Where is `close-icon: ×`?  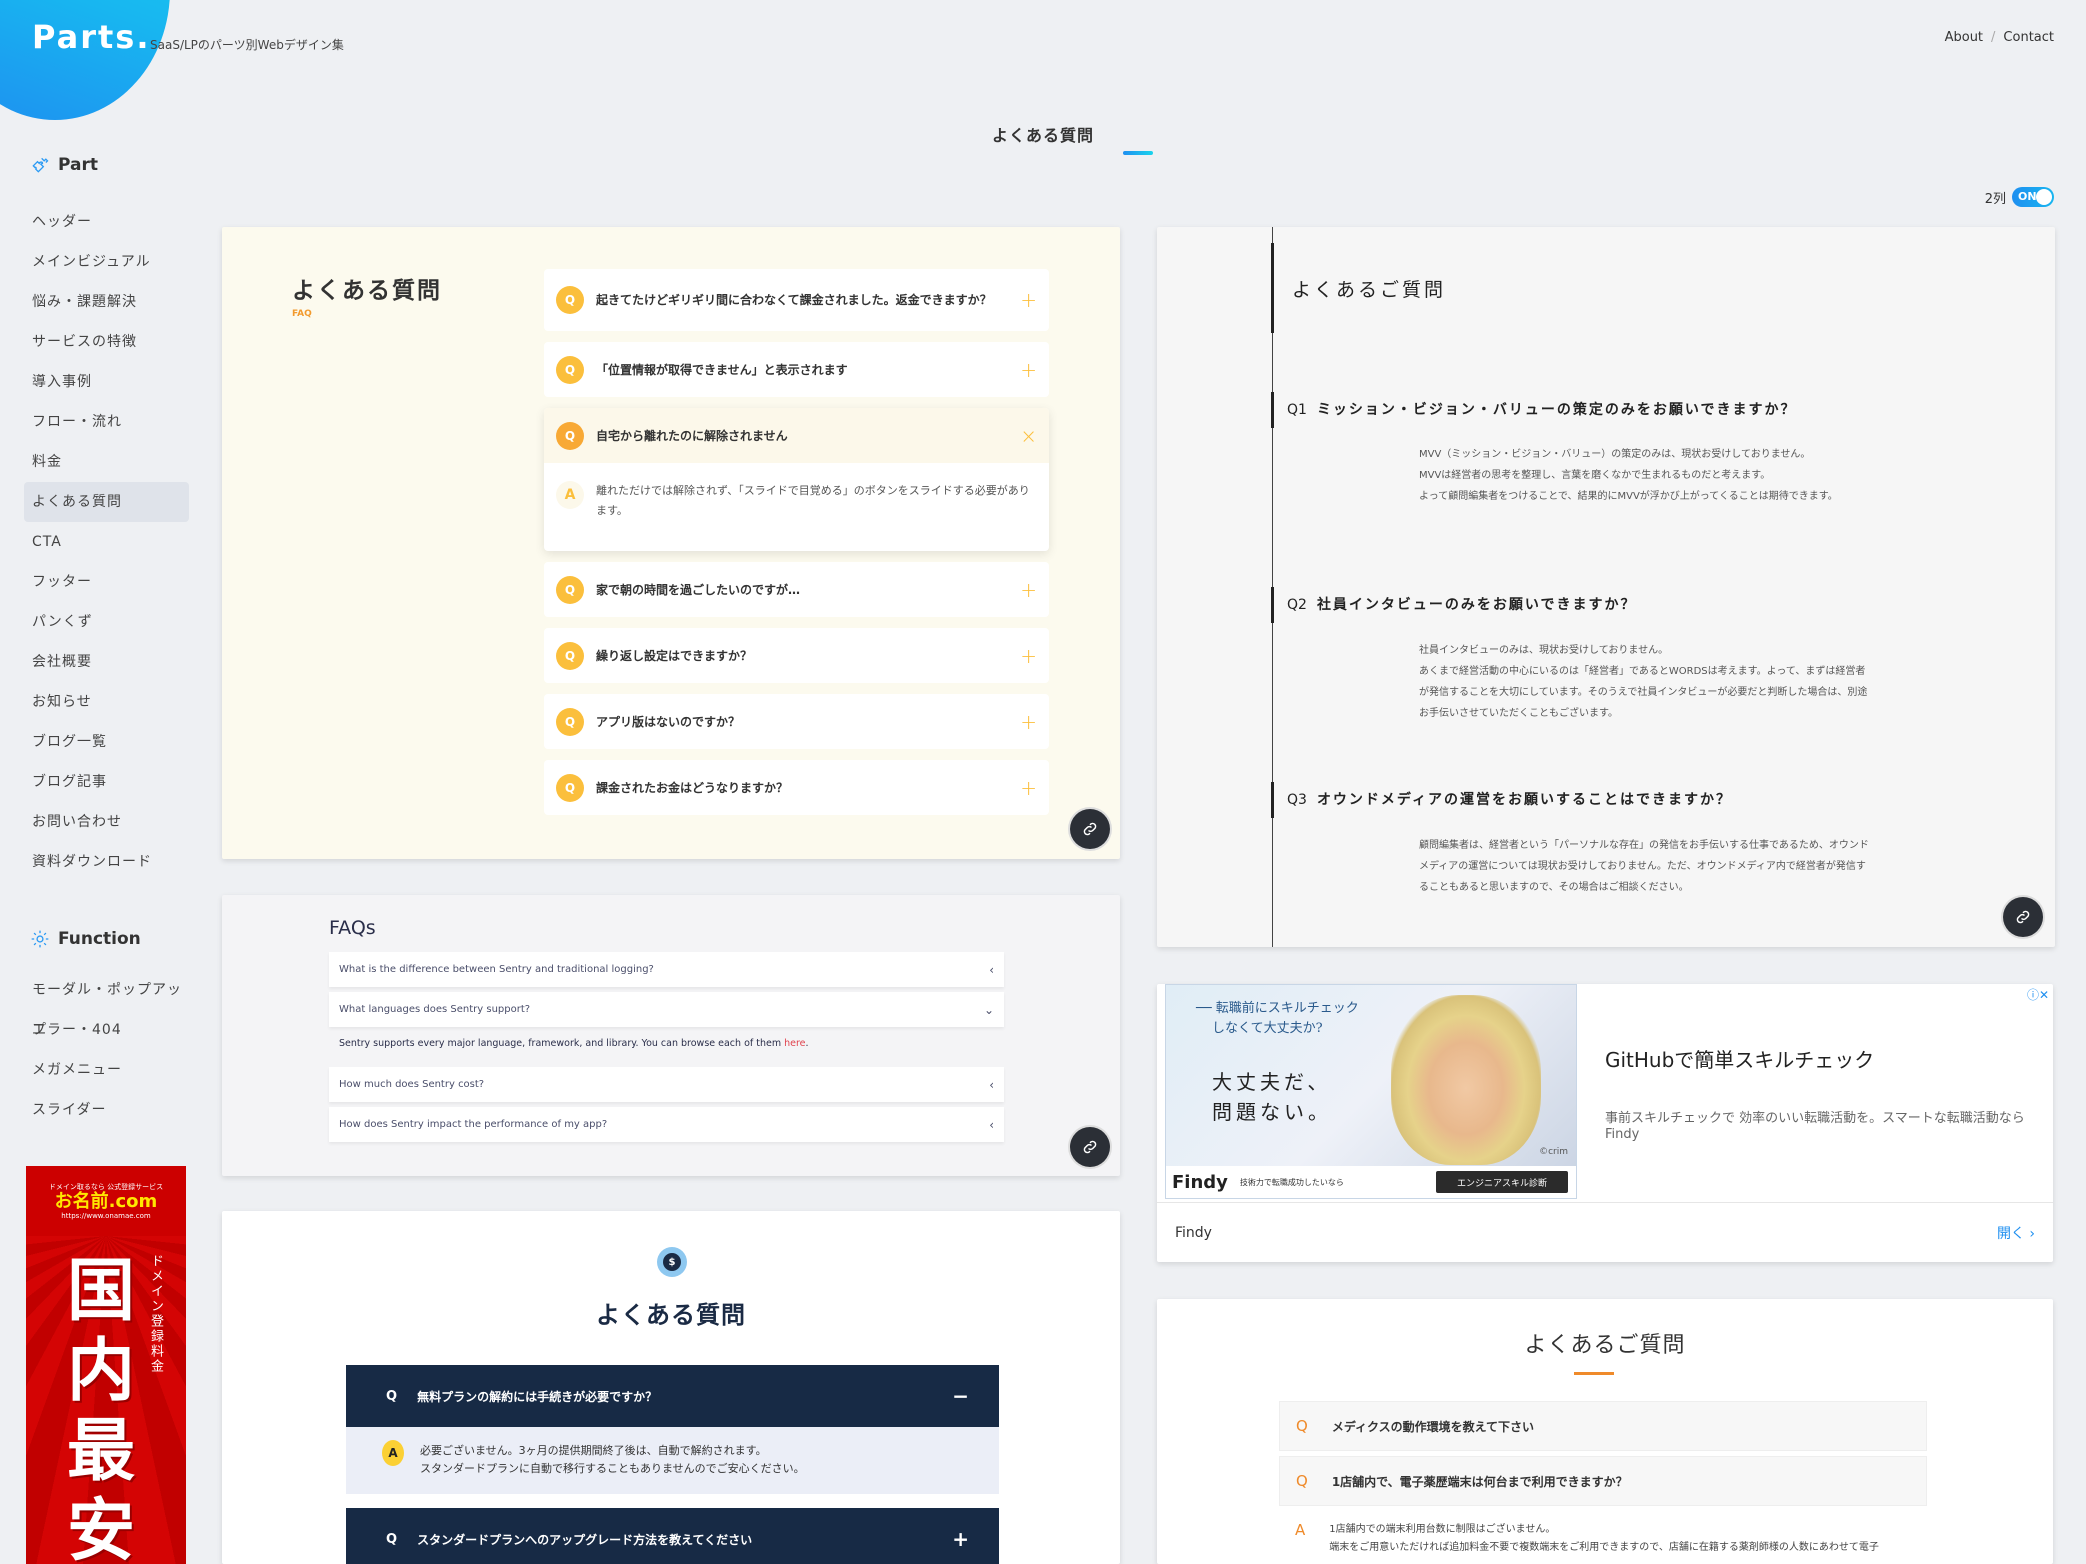 close-icon: × is located at coordinates (1028, 436).